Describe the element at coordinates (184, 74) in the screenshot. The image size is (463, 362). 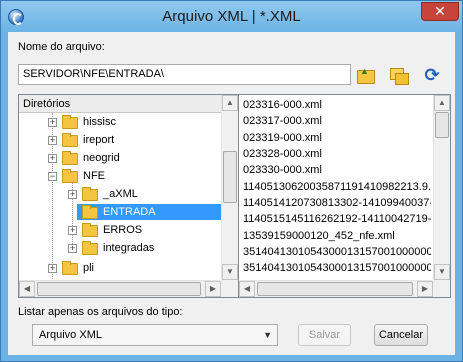
I see `filename-input: SERVIDOR\NFE\ENTRADA\` at that location.